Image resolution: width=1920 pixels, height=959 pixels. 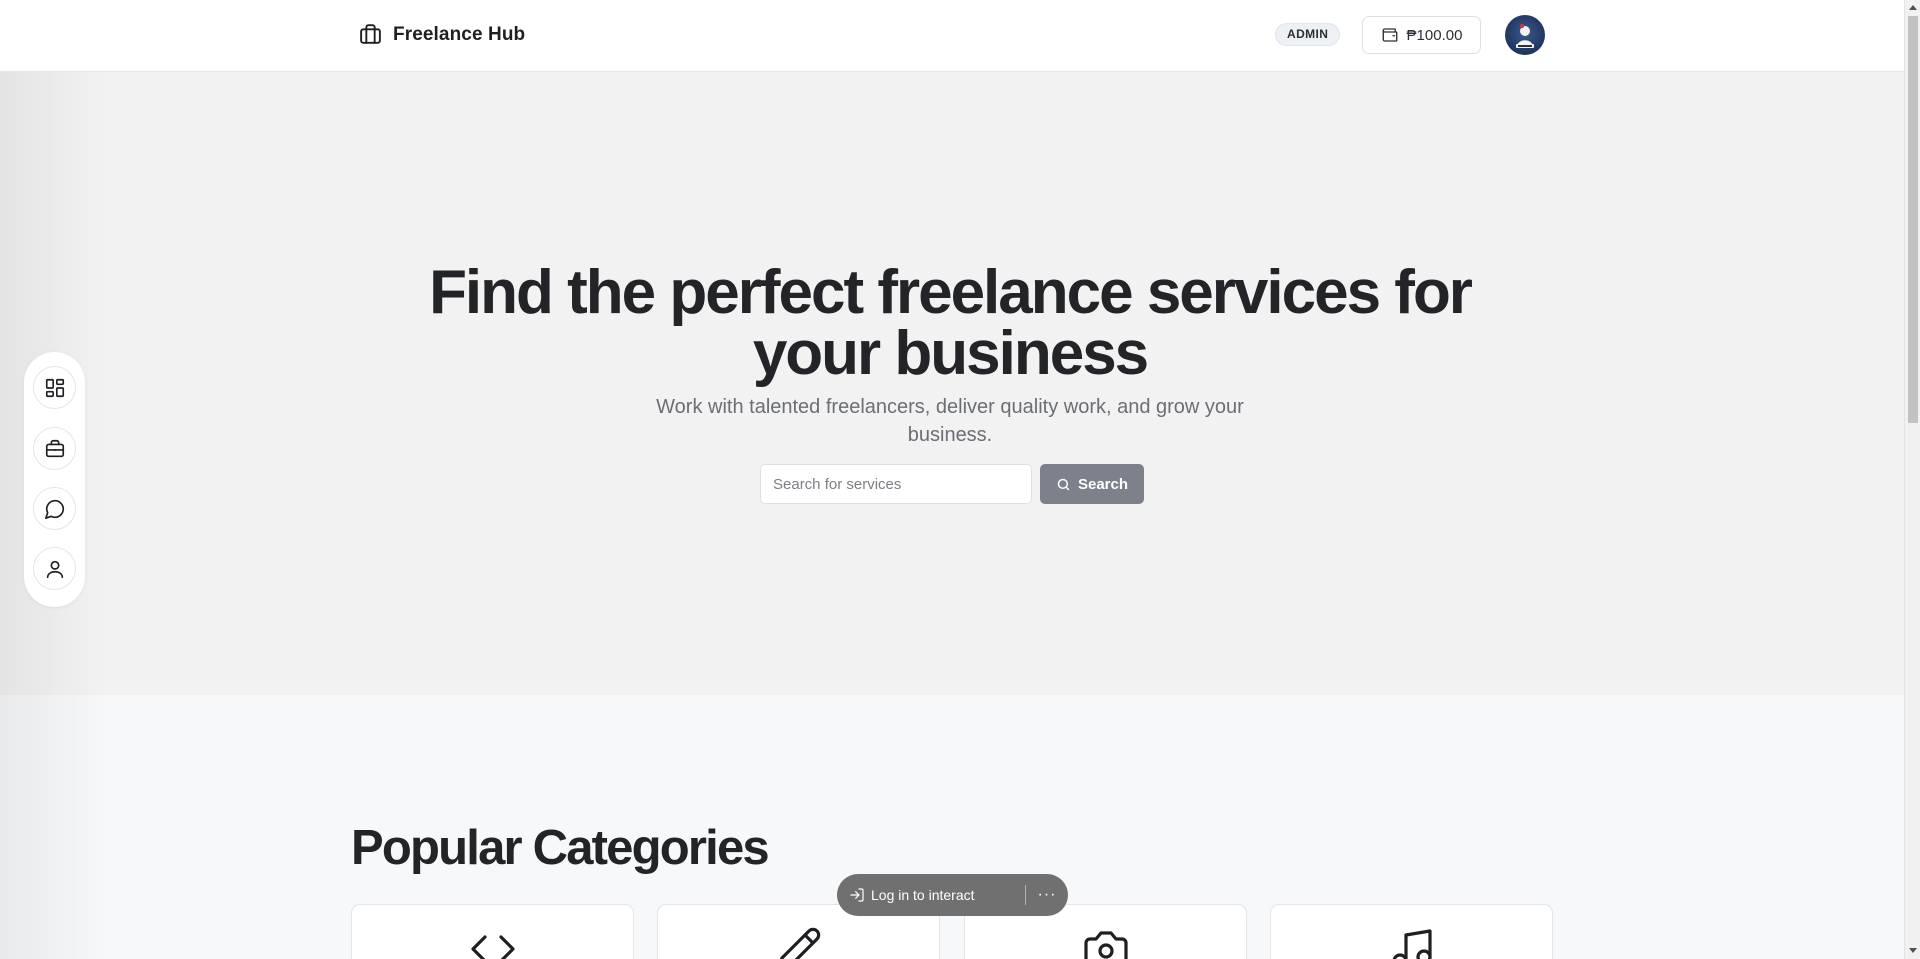 What do you see at coordinates (459, 34) in the screenshot?
I see `brand-name: Freelance Hub` at bounding box center [459, 34].